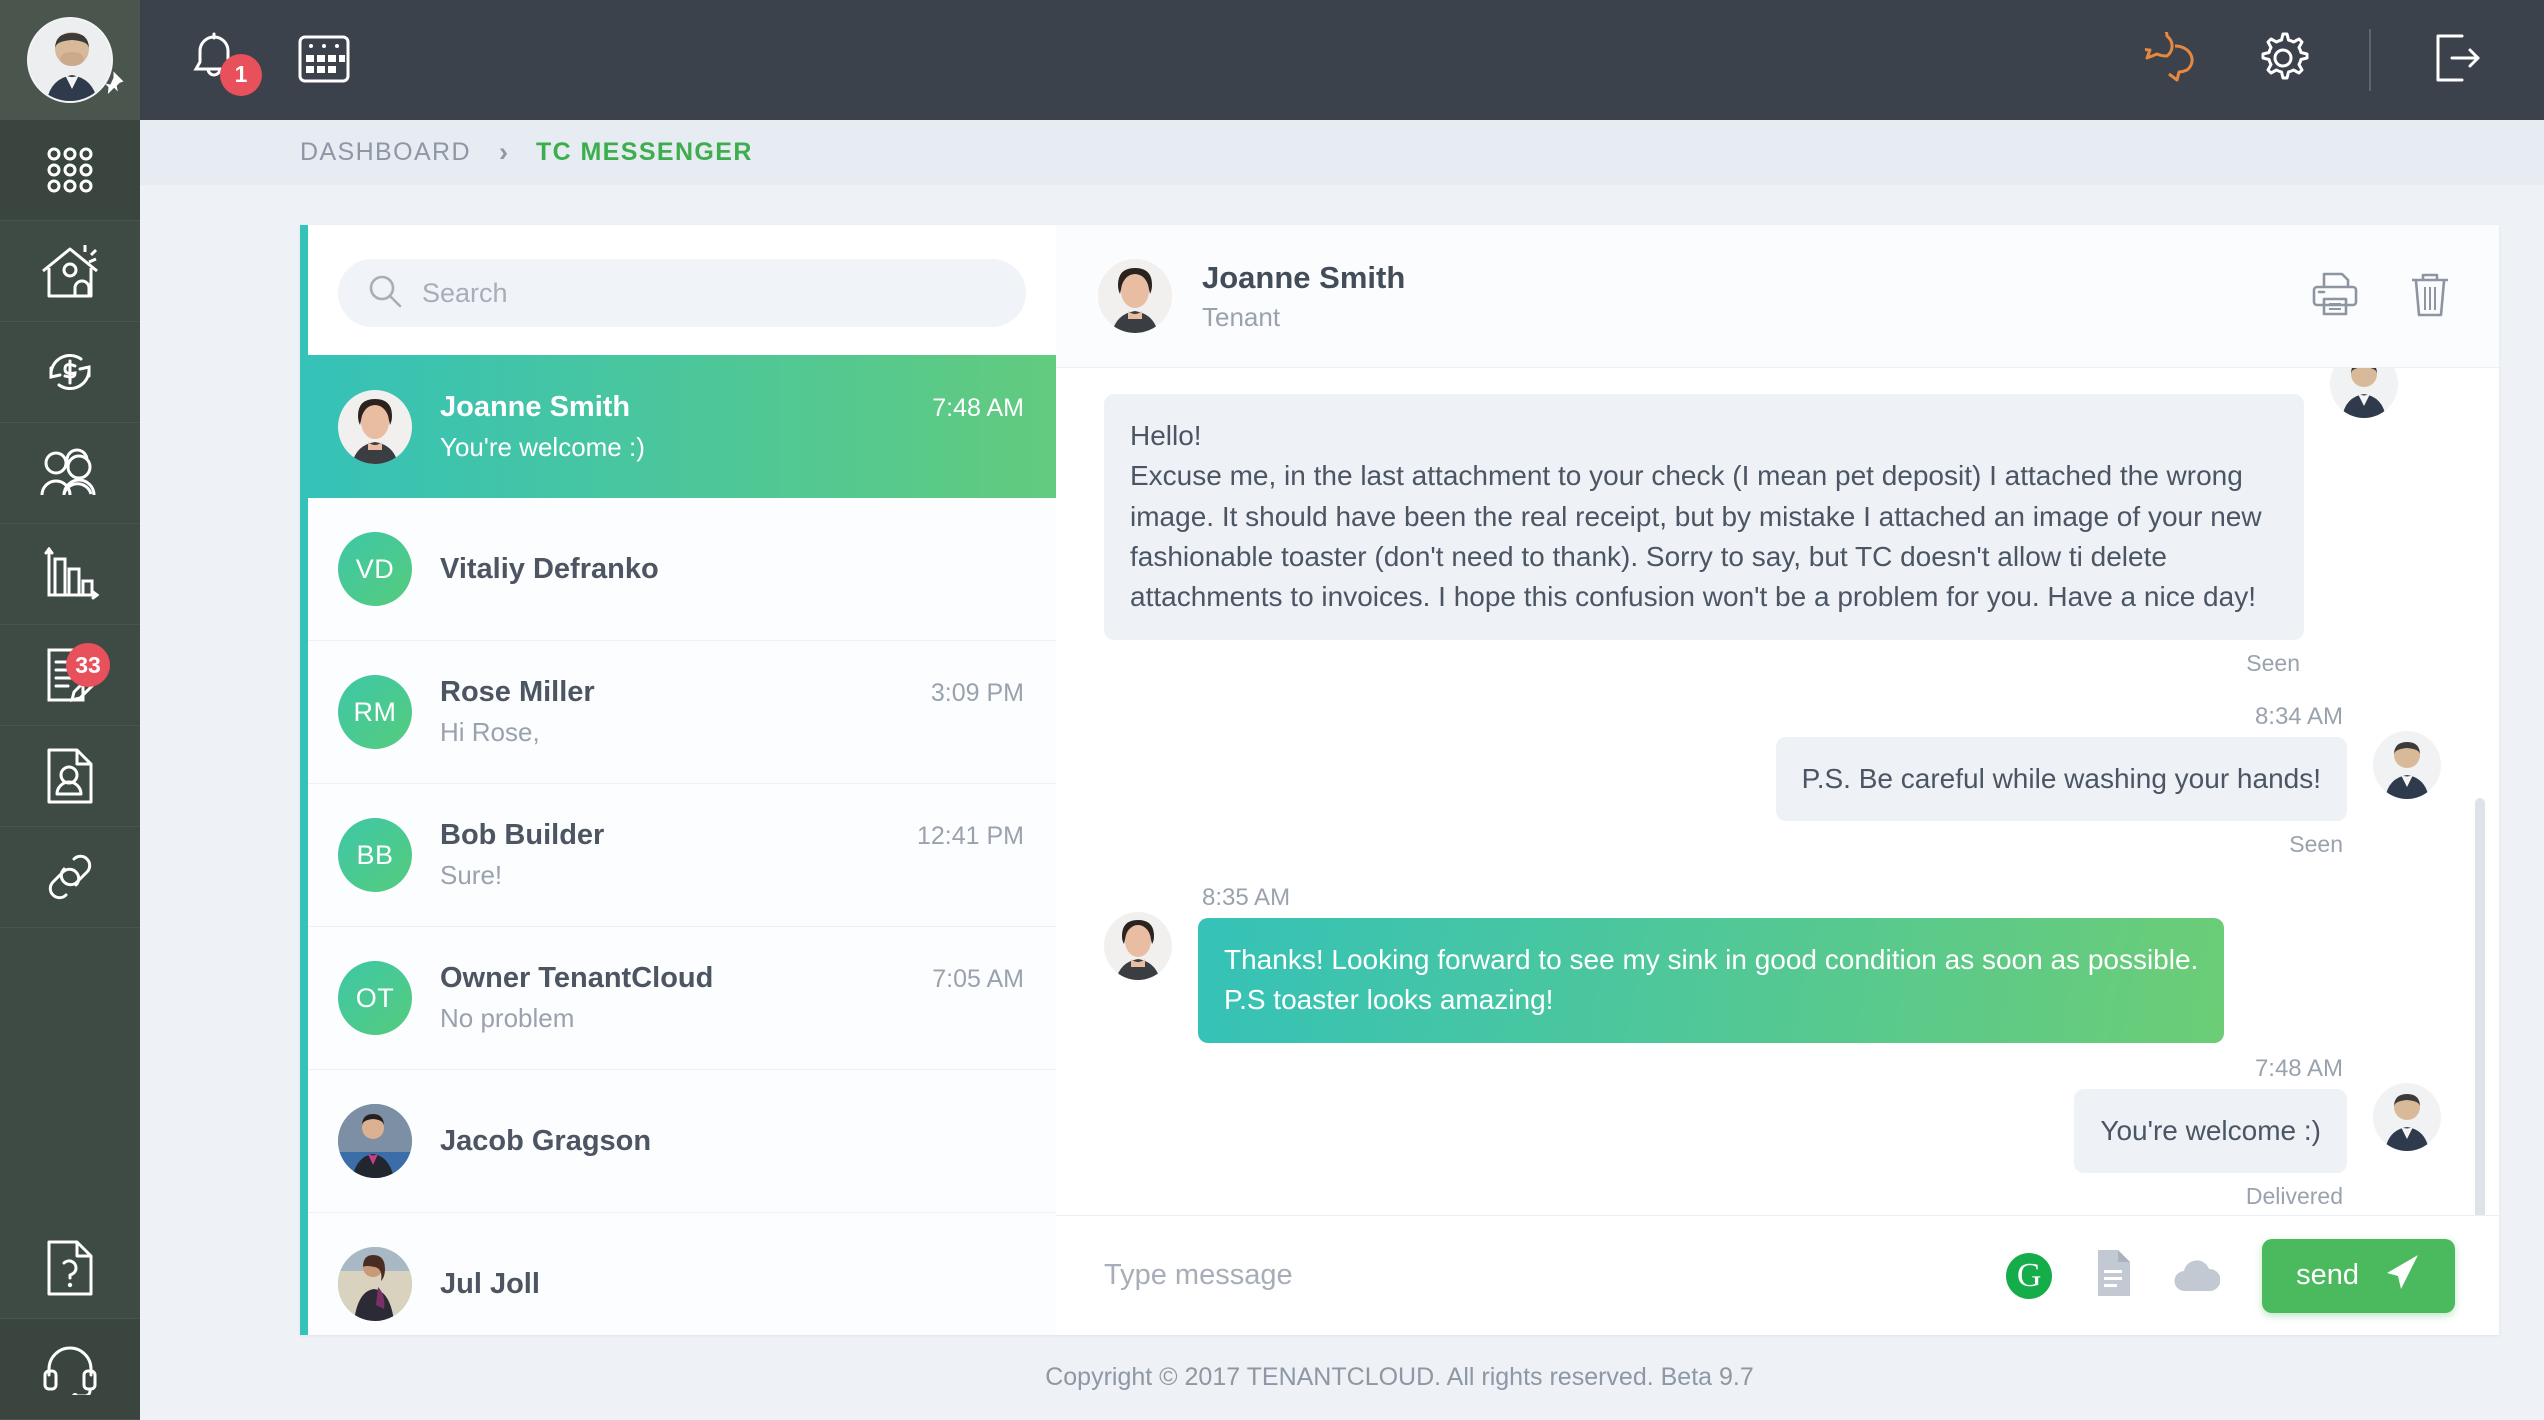 The height and width of the screenshot is (1420, 2544). I want to click on sidebar-item-properties, so click(70, 271).